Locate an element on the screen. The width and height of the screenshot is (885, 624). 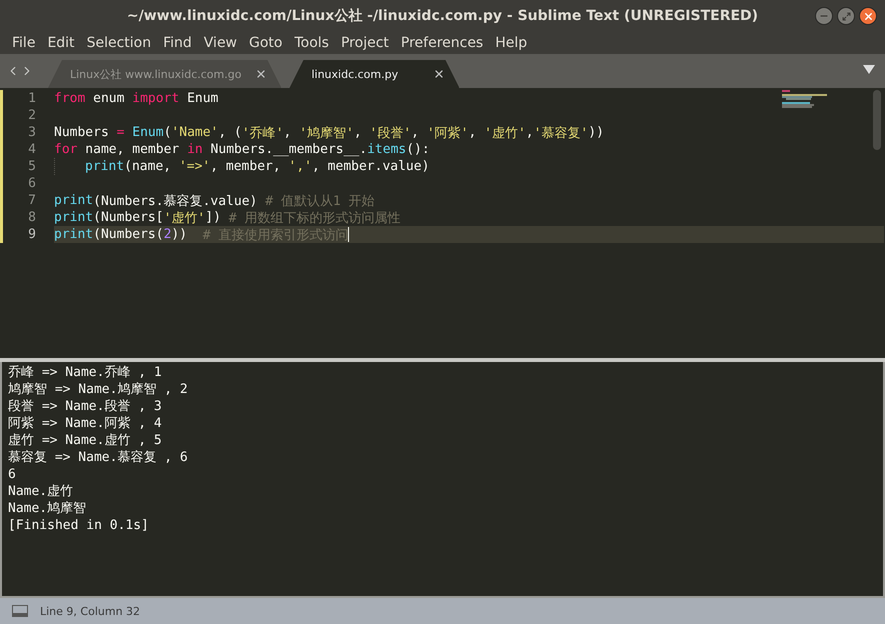
line-number: 4 is located at coordinates (31, 149).